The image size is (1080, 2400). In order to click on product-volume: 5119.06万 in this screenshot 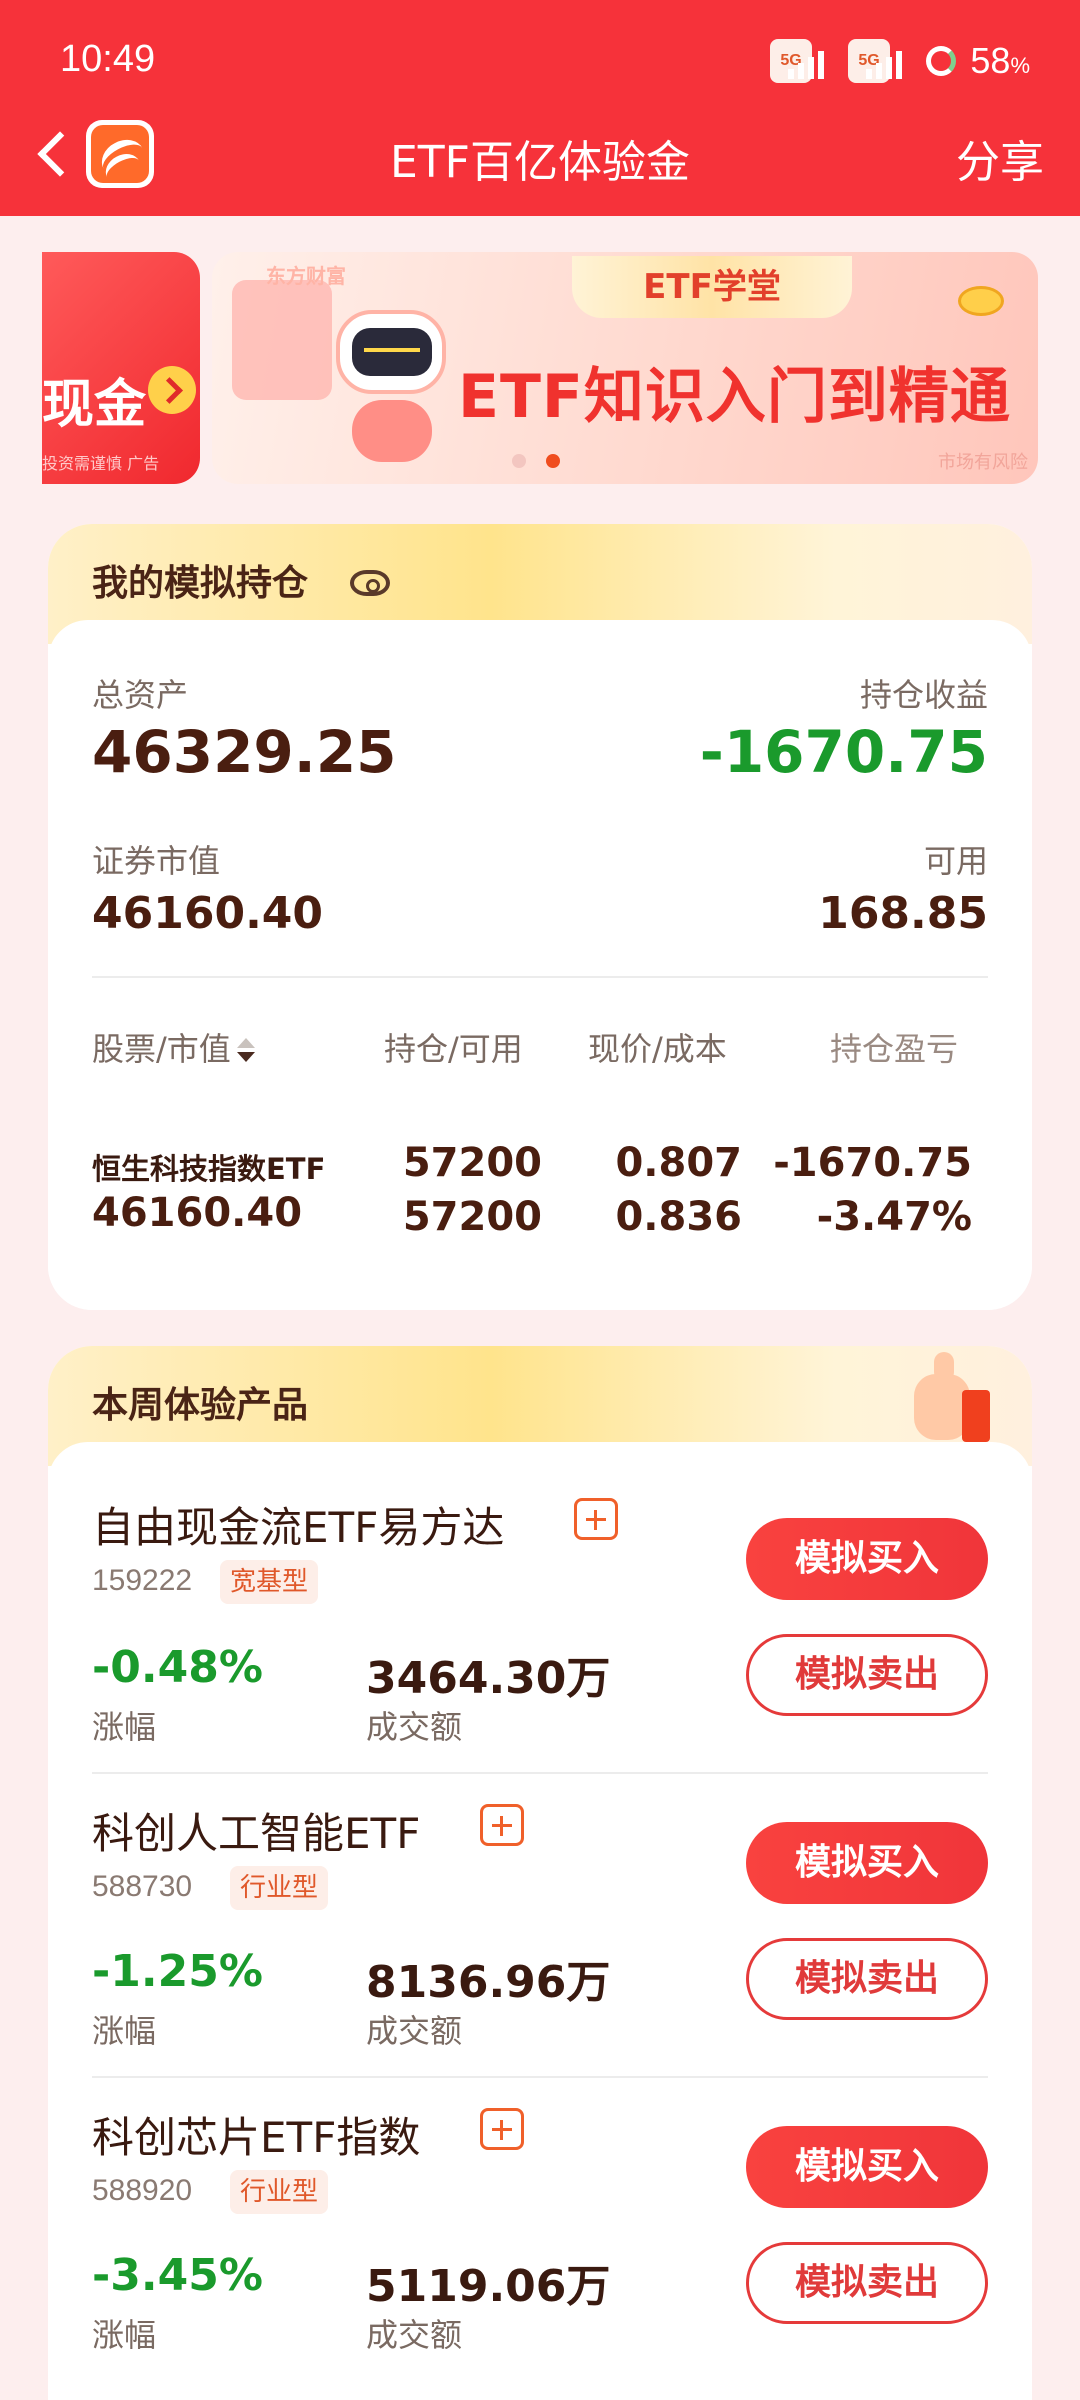, I will do `click(488, 2286)`.